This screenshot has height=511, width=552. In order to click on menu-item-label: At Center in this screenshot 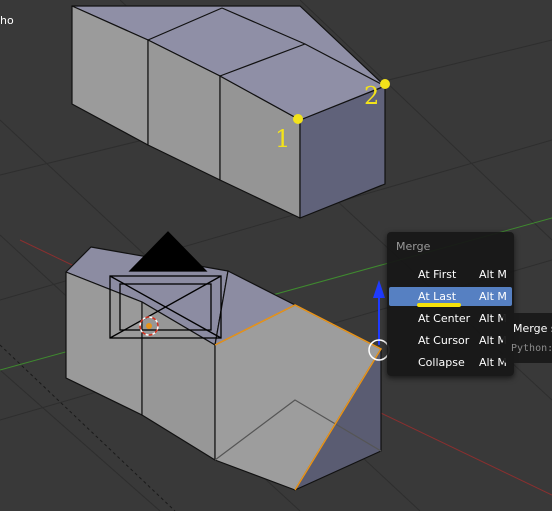, I will do `click(444, 318)`.